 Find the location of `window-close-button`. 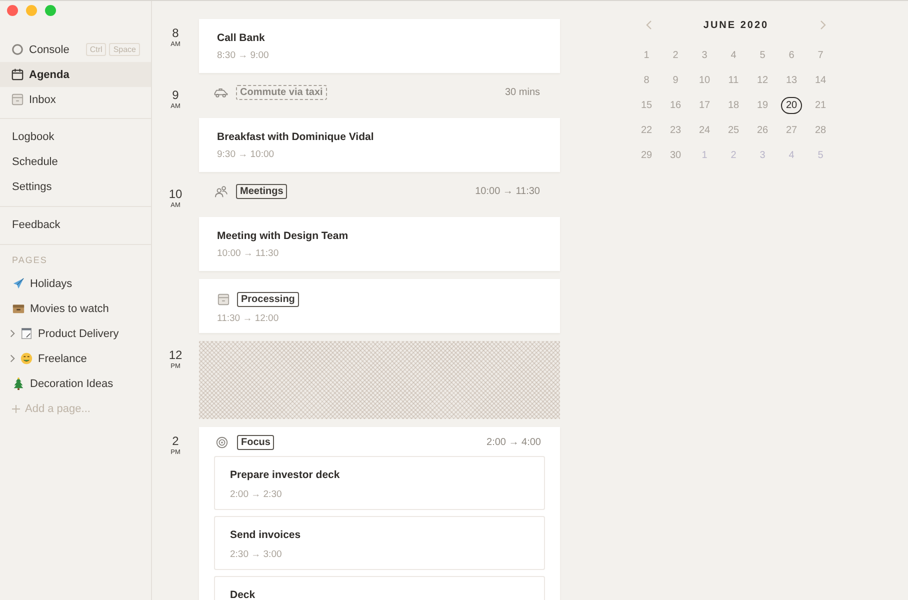

window-close-button is located at coordinates (12, 10).